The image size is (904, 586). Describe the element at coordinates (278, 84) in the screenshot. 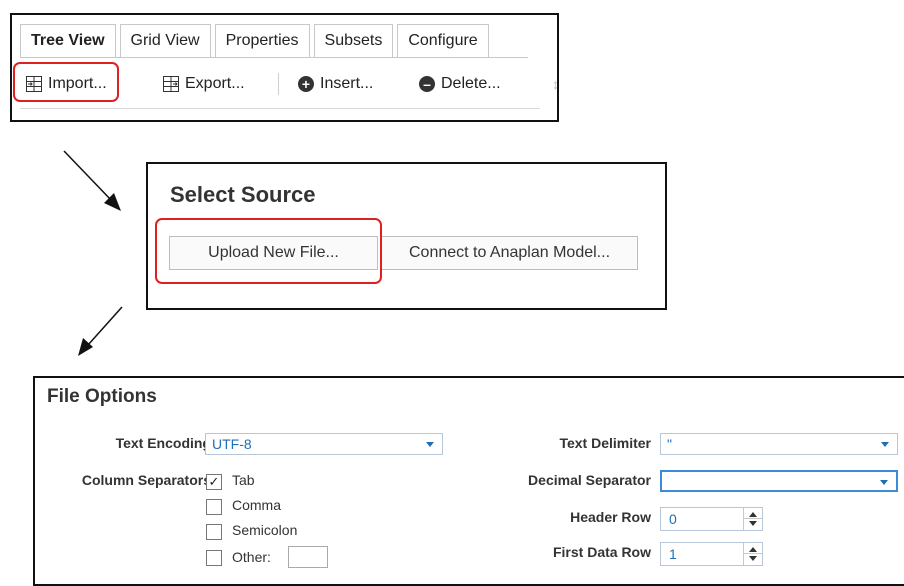

I see `toolbar-separator` at that location.